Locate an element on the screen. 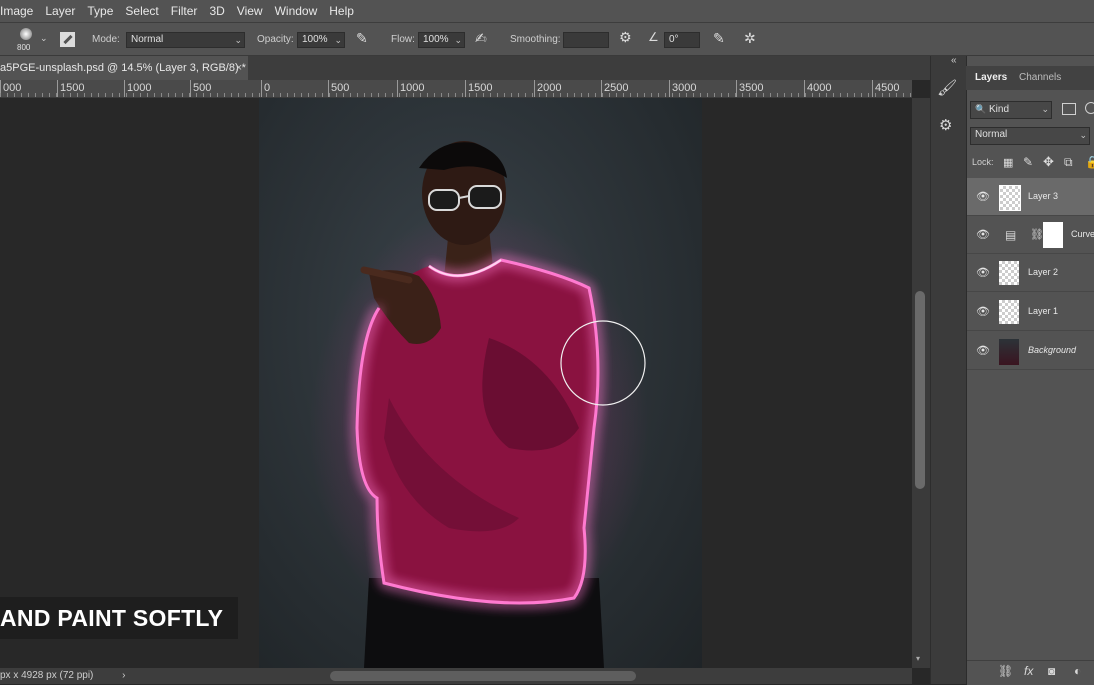  tab-layers: Layers is located at coordinates (991, 77).